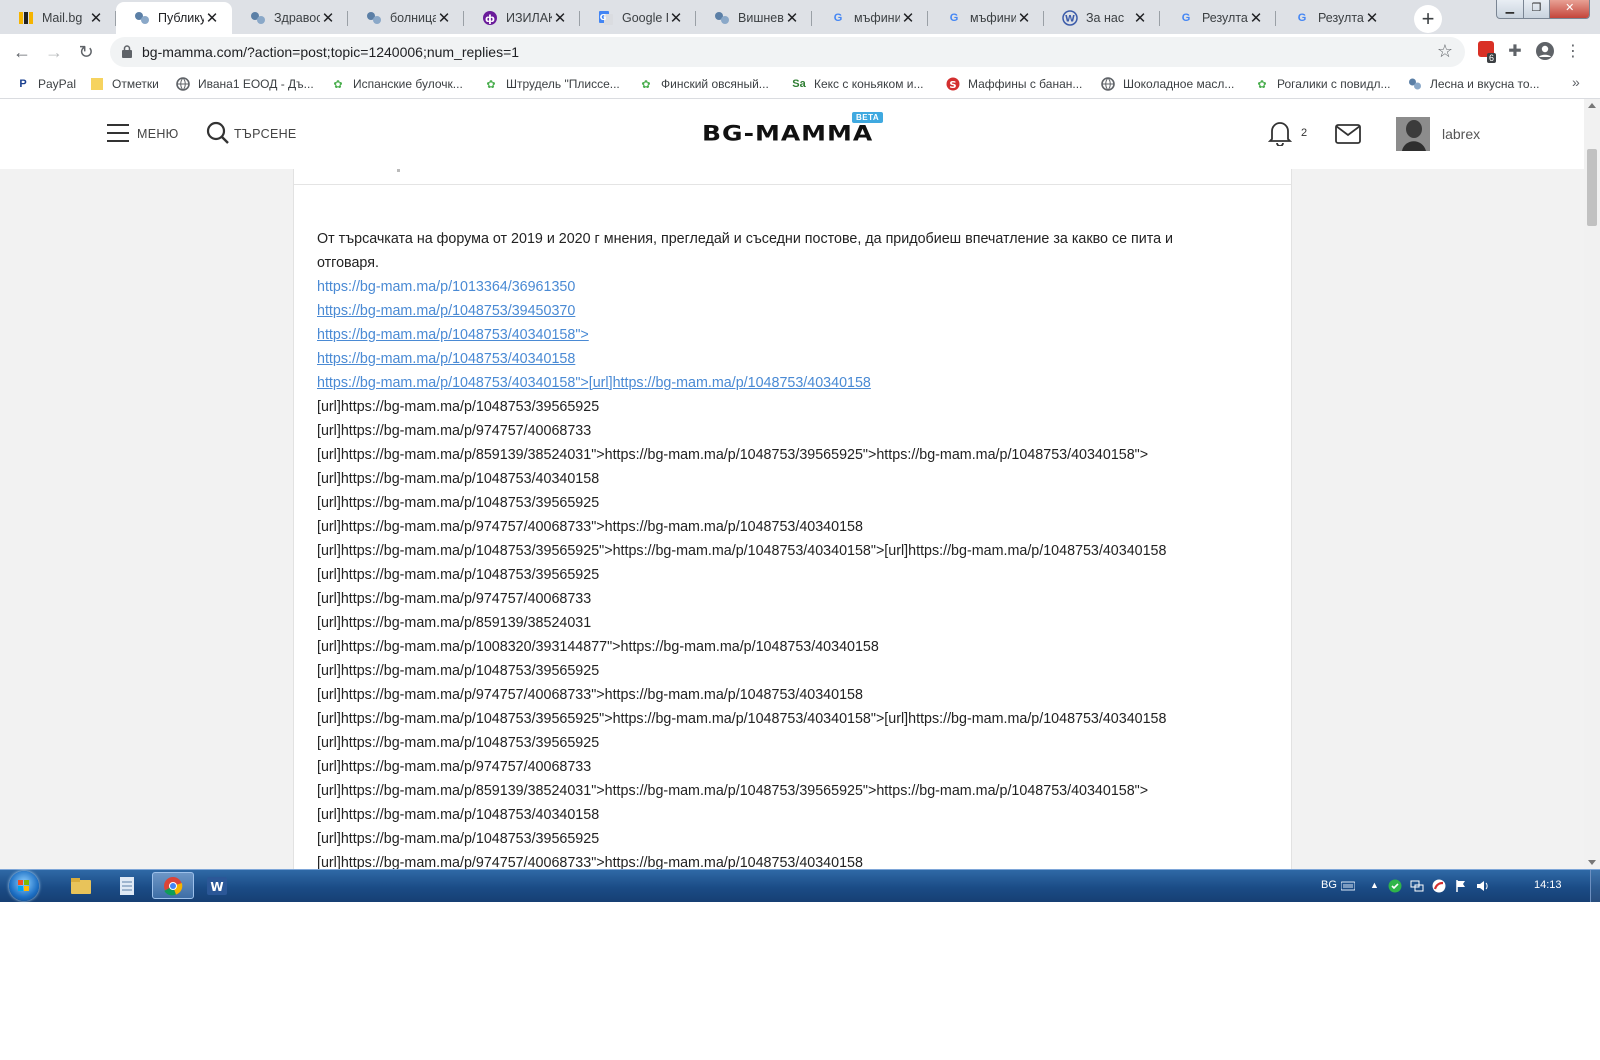  What do you see at coordinates (722, 18) in the screenshot?
I see `bgmamma-icon` at bounding box center [722, 18].